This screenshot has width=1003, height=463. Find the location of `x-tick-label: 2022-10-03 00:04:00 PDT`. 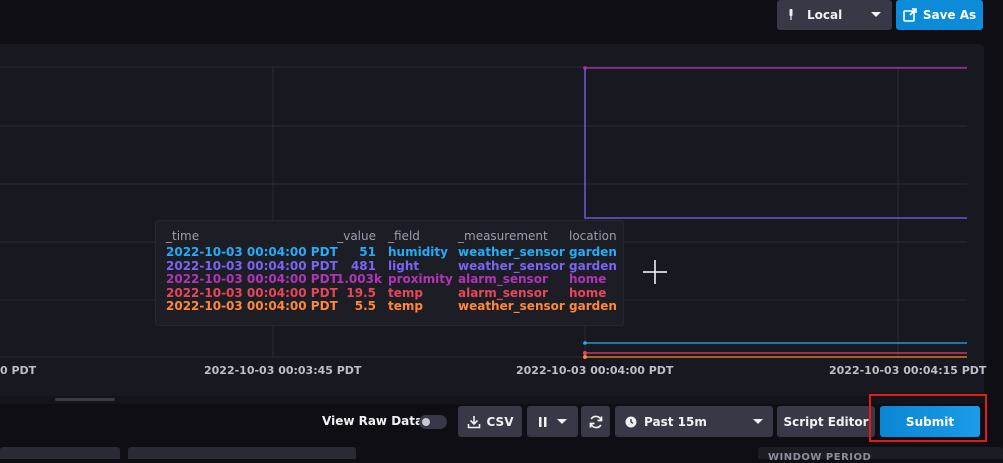

x-tick-label: 2022-10-03 00:04:00 PDT is located at coordinates (595, 370).